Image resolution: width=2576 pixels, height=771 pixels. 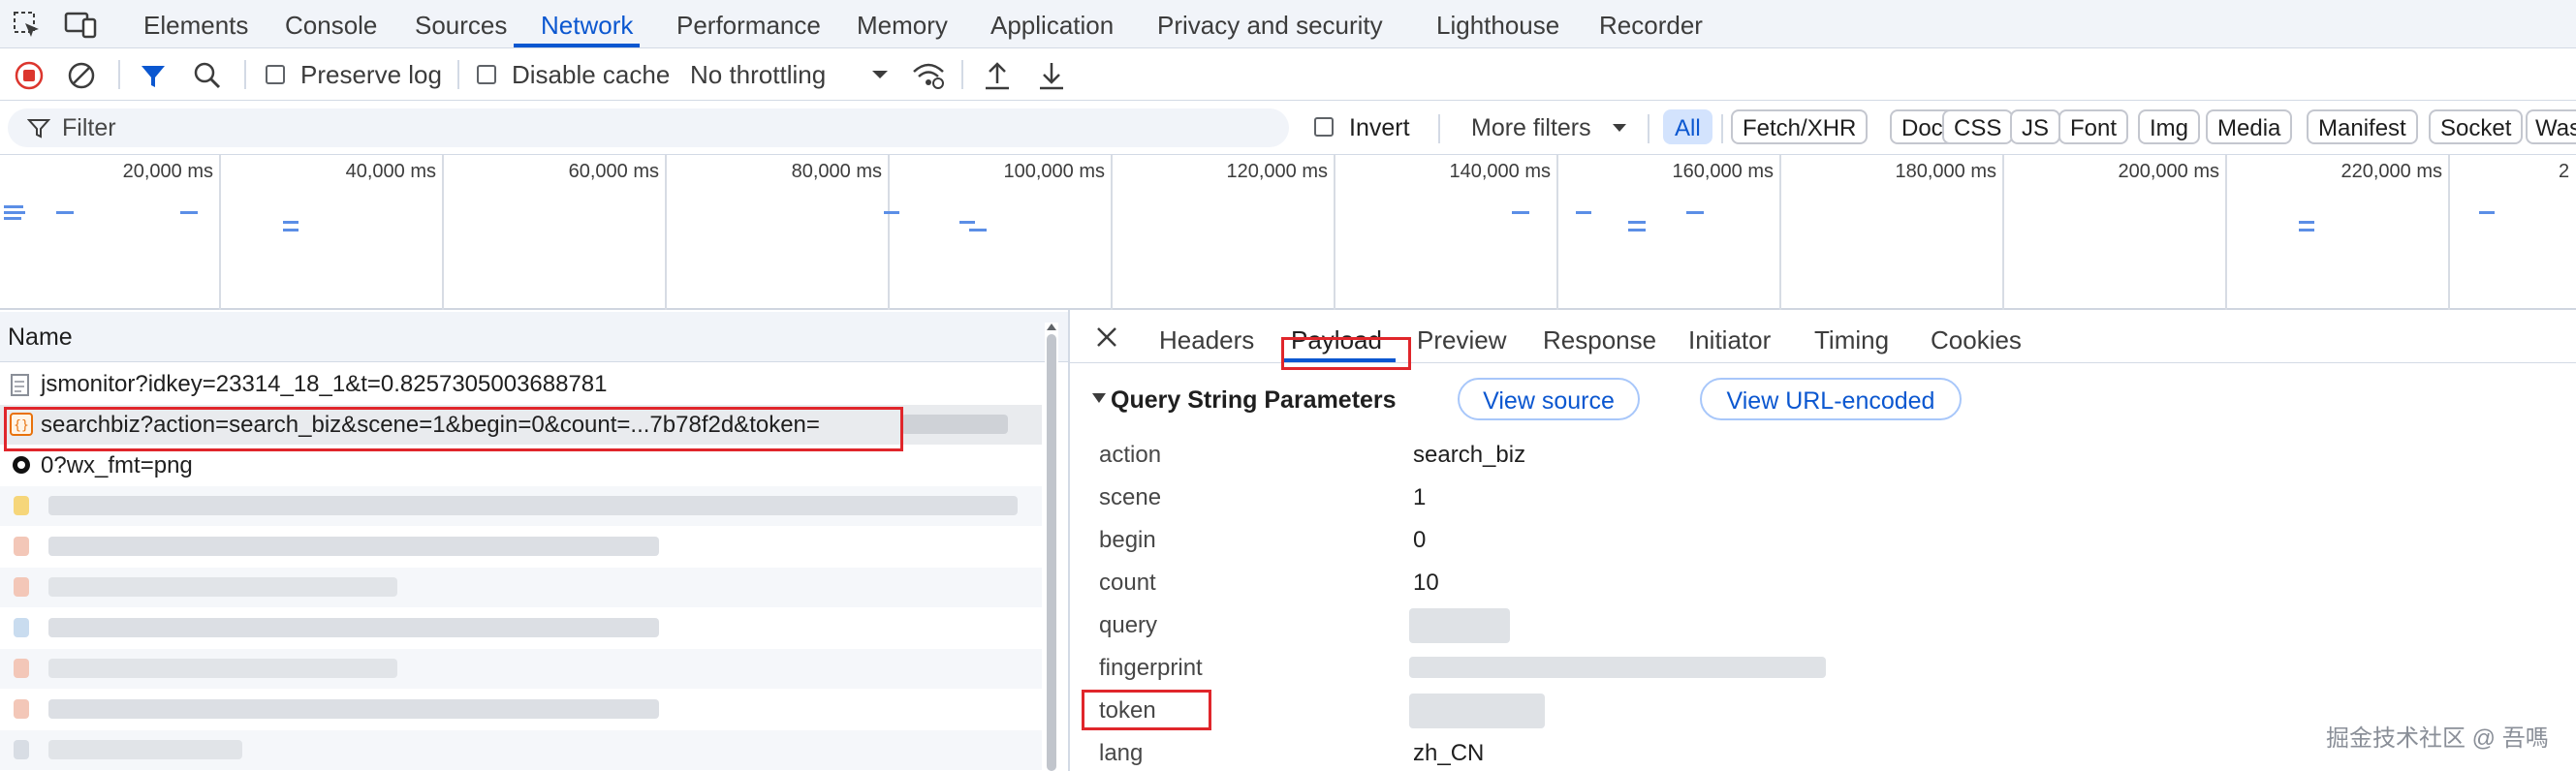 I want to click on filter-icon, so click(x=38, y=128).